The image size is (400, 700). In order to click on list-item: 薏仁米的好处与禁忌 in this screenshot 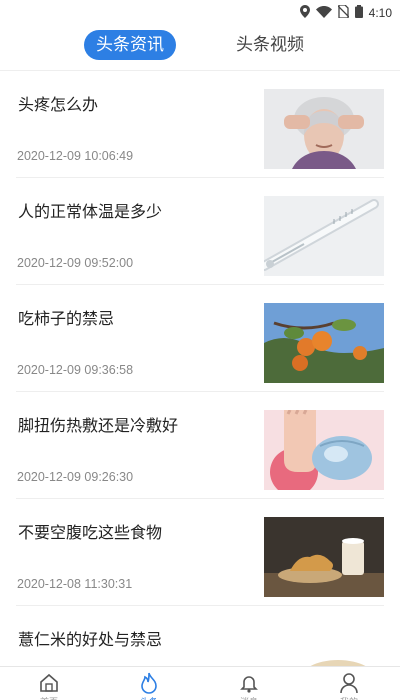, I will do `click(200, 636)`.